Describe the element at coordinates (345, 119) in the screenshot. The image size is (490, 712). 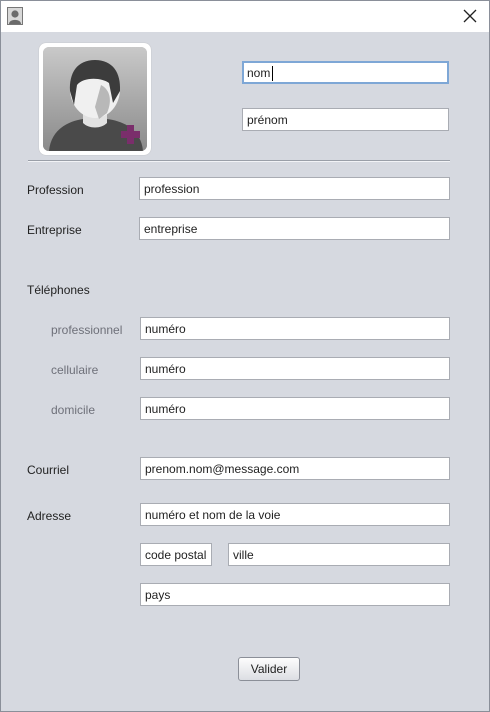
I see `prenom-input` at that location.